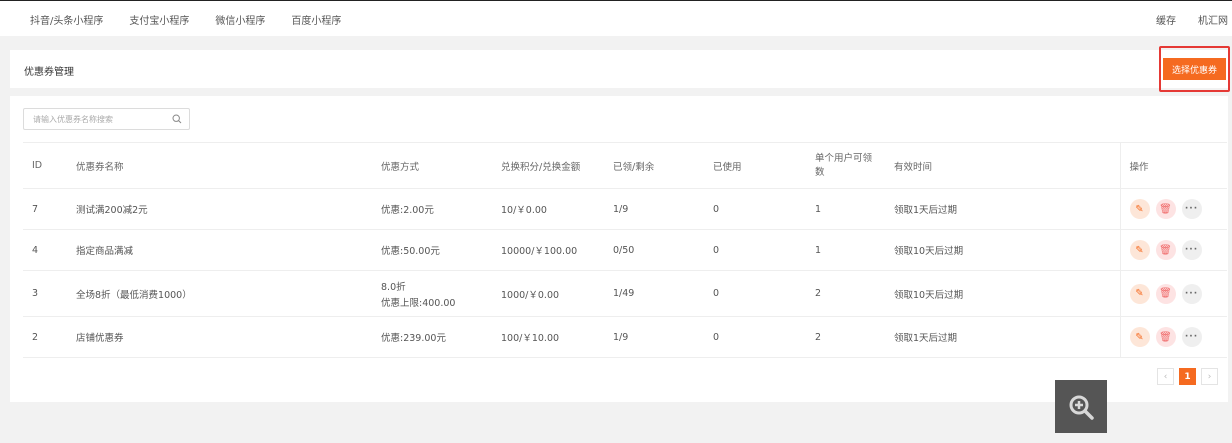 This screenshot has width=1232, height=443. What do you see at coordinates (177, 119) in the screenshot?
I see `search-icon` at bounding box center [177, 119].